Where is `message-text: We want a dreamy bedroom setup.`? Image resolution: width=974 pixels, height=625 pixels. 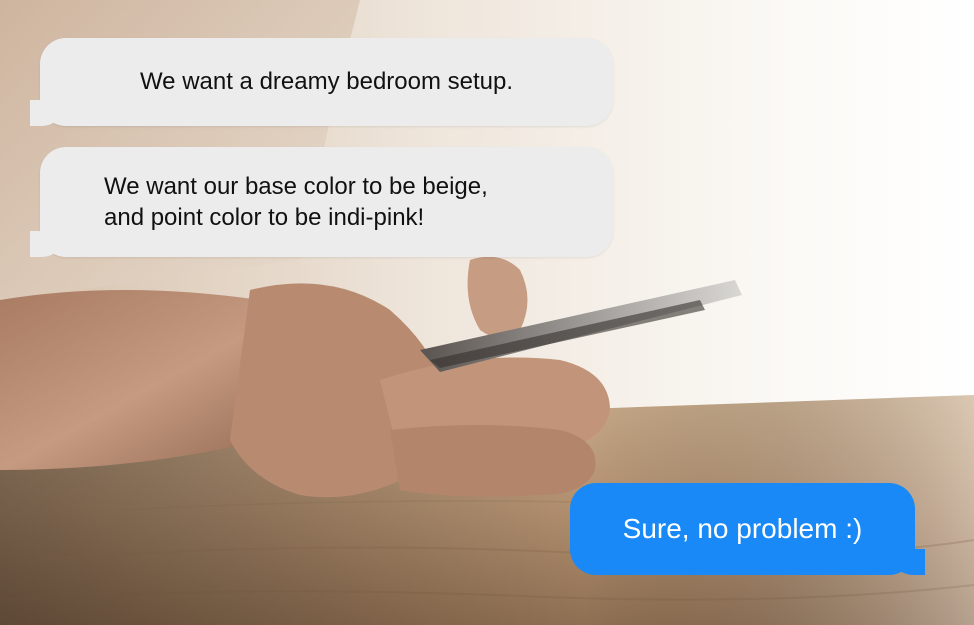 message-text: We want a dreamy bedroom setup. is located at coordinates (326, 81).